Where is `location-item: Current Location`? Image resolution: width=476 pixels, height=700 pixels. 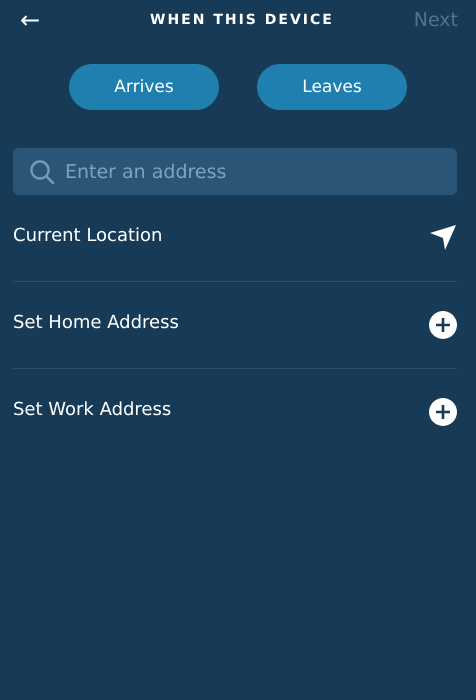
location-item: Current Location is located at coordinates (235, 238).